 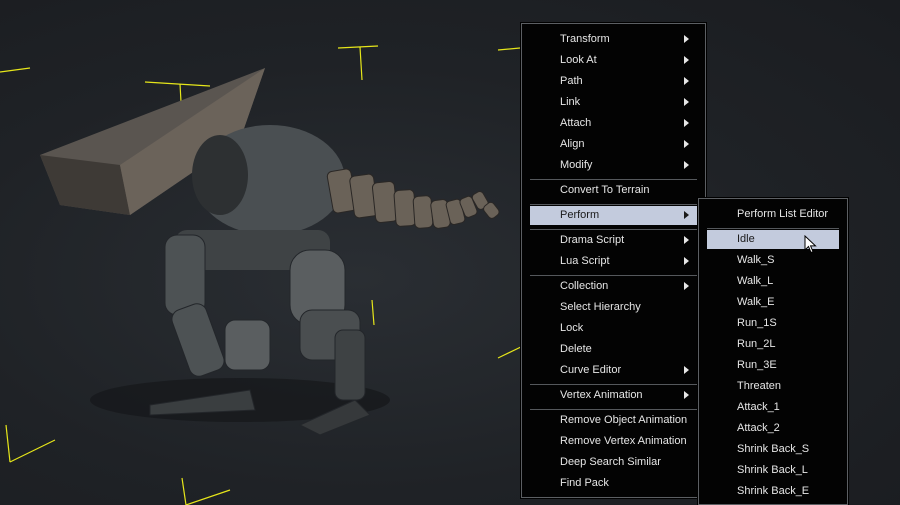 What do you see at coordinates (613, 483) in the screenshot?
I see `context-menu-item-find-pack: Find Pack` at bounding box center [613, 483].